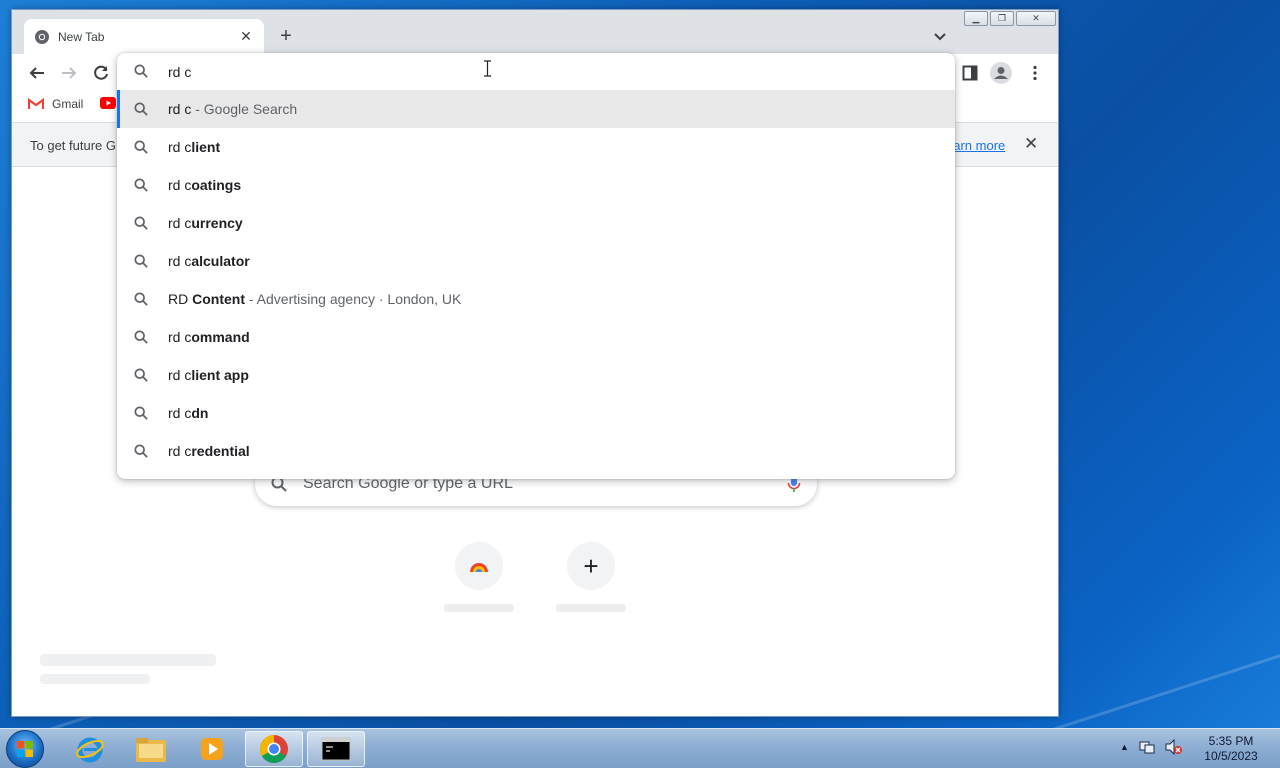 Image resolution: width=1280 pixels, height=768 pixels. I want to click on new-tab-button: +, so click(286, 37).